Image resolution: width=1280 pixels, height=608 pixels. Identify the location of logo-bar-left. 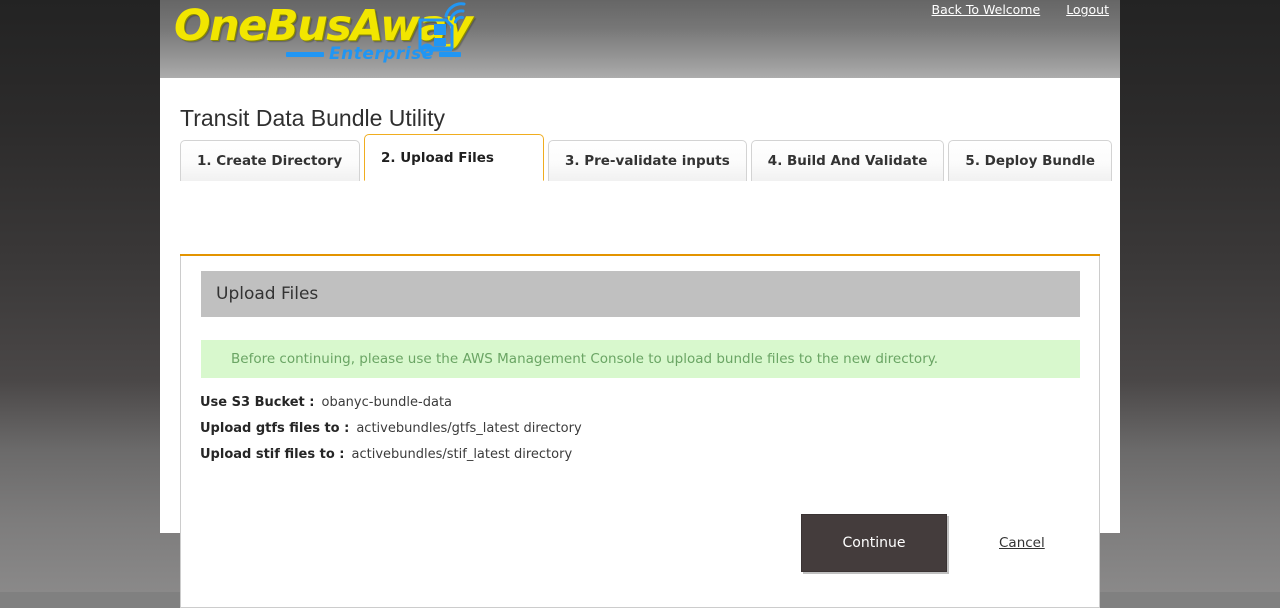
(305, 54).